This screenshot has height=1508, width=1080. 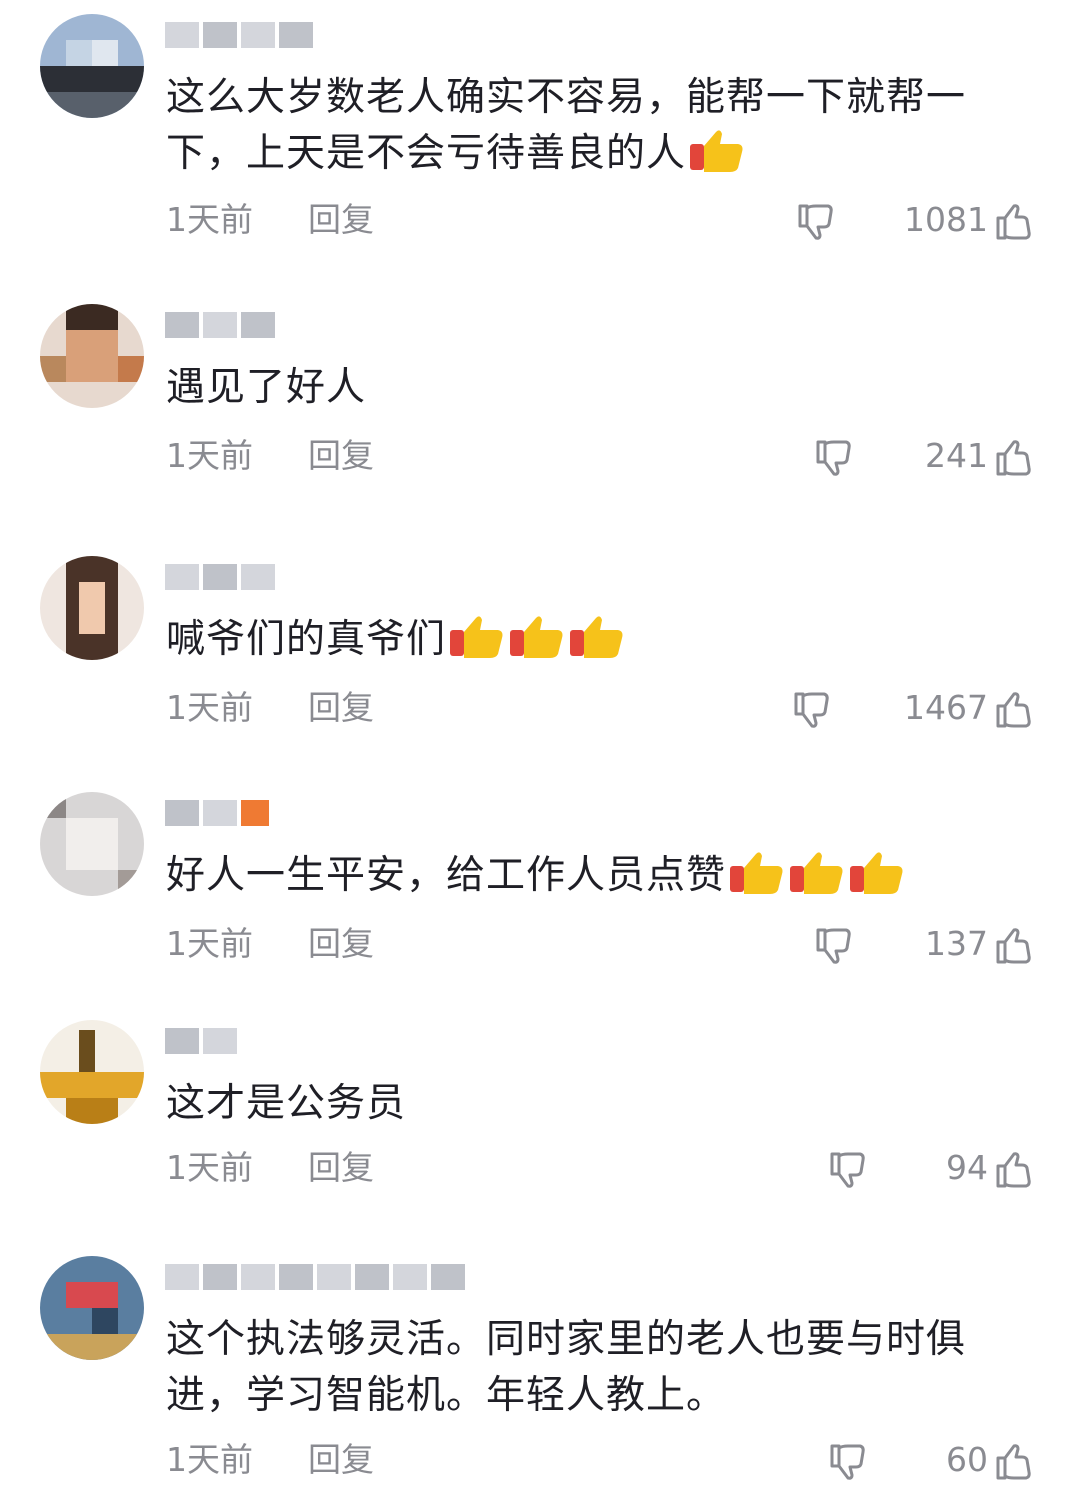 What do you see at coordinates (286, 1103) in the screenshot?
I see `comment-text-content: 这才是公务员` at bounding box center [286, 1103].